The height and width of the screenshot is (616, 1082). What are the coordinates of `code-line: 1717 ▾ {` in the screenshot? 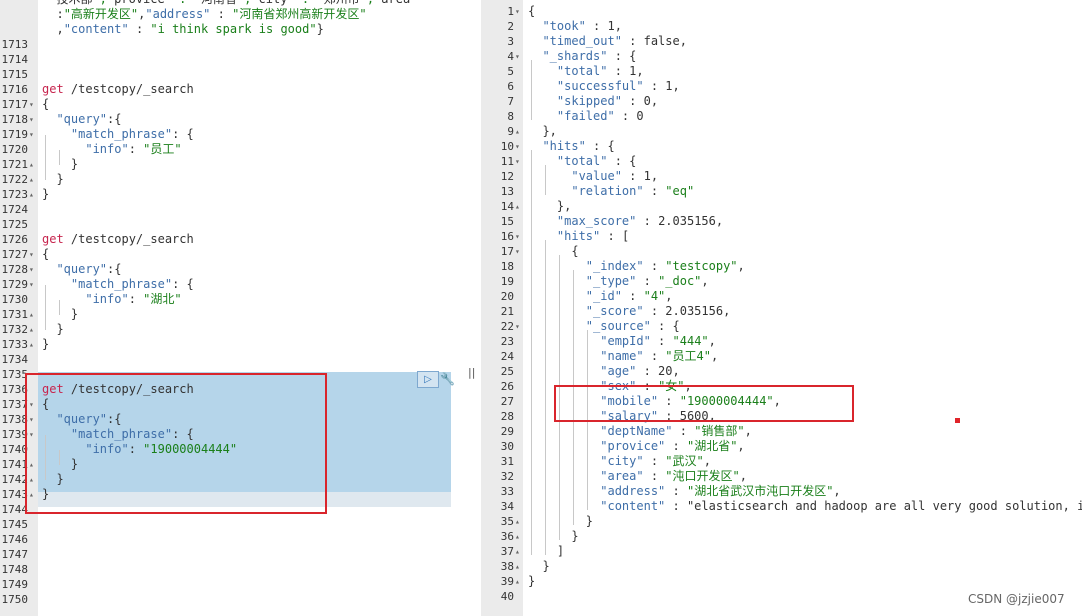 It's located at (228, 104).